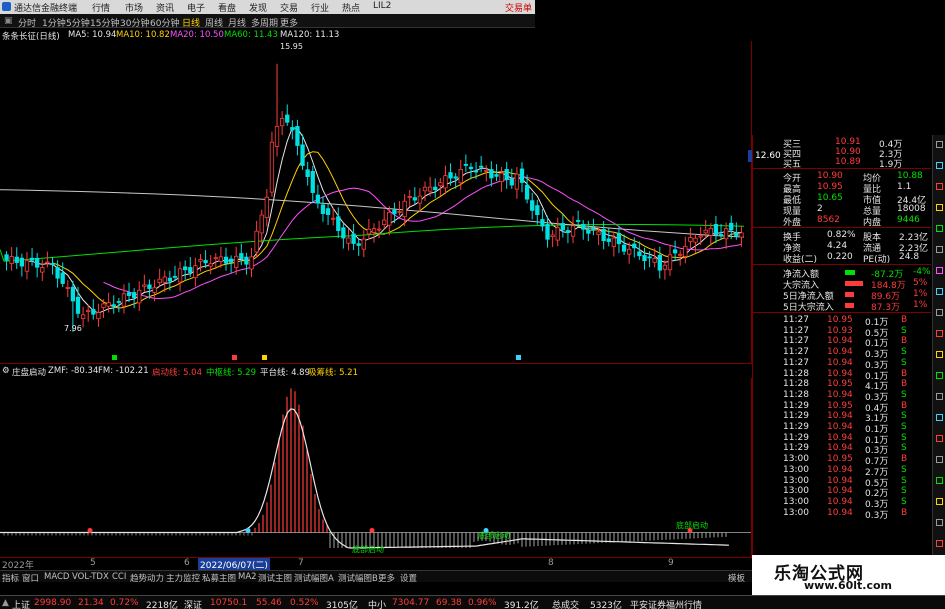 The height and width of the screenshot is (609, 945). Describe the element at coordinates (922, 272) in the screenshot. I see `flow-pct: -4%` at that location.